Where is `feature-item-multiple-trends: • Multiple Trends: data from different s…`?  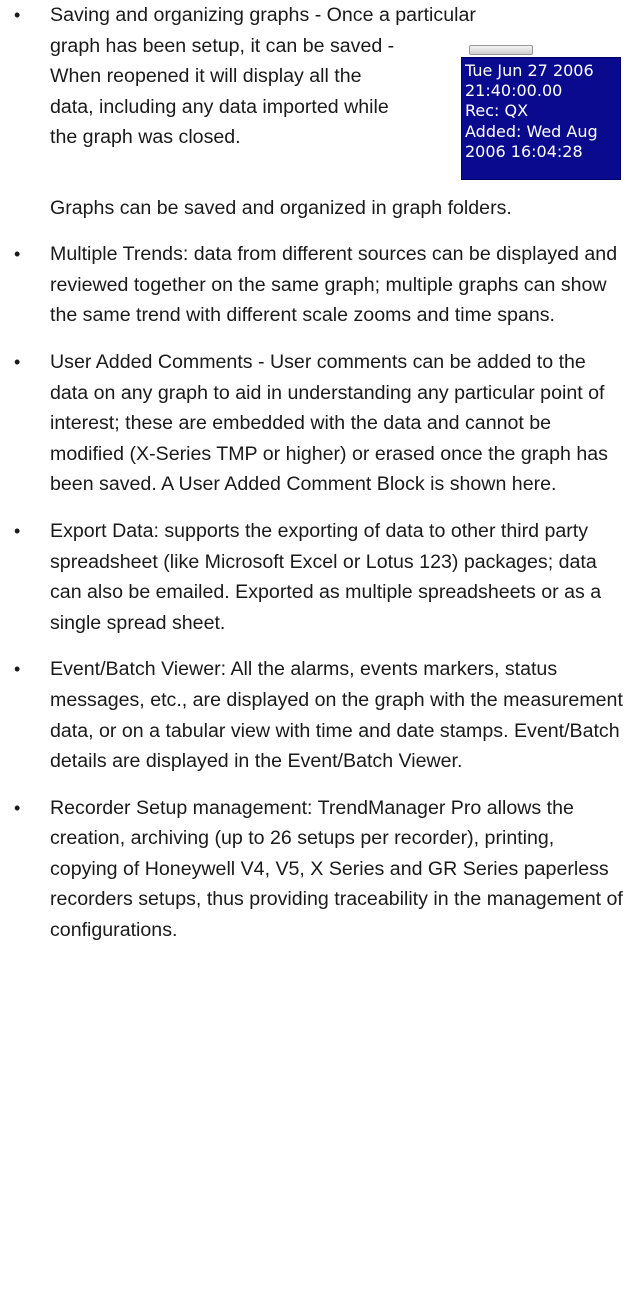 feature-item-multiple-trends: • Multiple Trends: data from different s… is located at coordinates (313, 285).